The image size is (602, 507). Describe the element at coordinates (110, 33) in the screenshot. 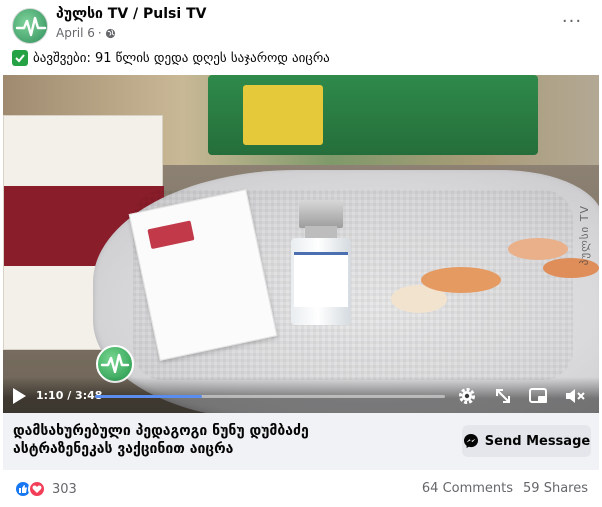

I see `globe-icon` at that location.